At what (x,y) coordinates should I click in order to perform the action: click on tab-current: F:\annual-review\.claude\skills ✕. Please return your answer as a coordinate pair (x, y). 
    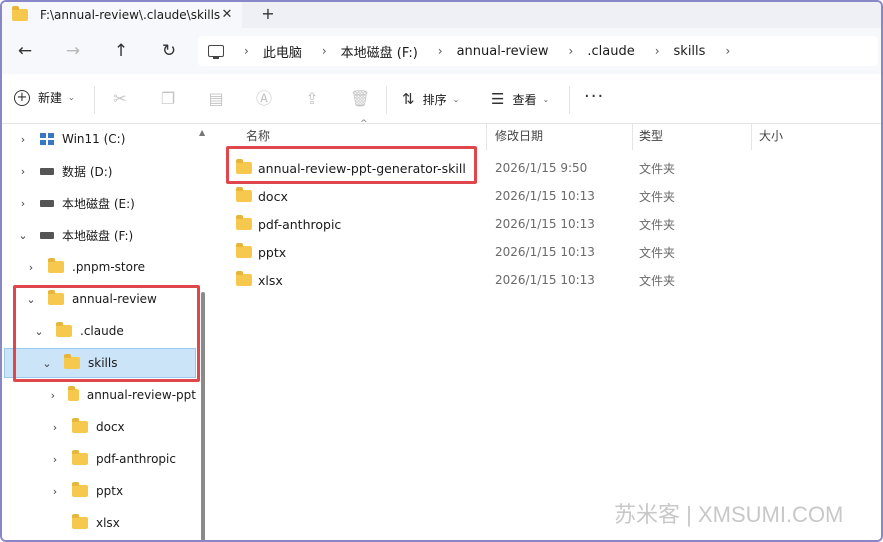
    Looking at the image, I should click on (122, 15).